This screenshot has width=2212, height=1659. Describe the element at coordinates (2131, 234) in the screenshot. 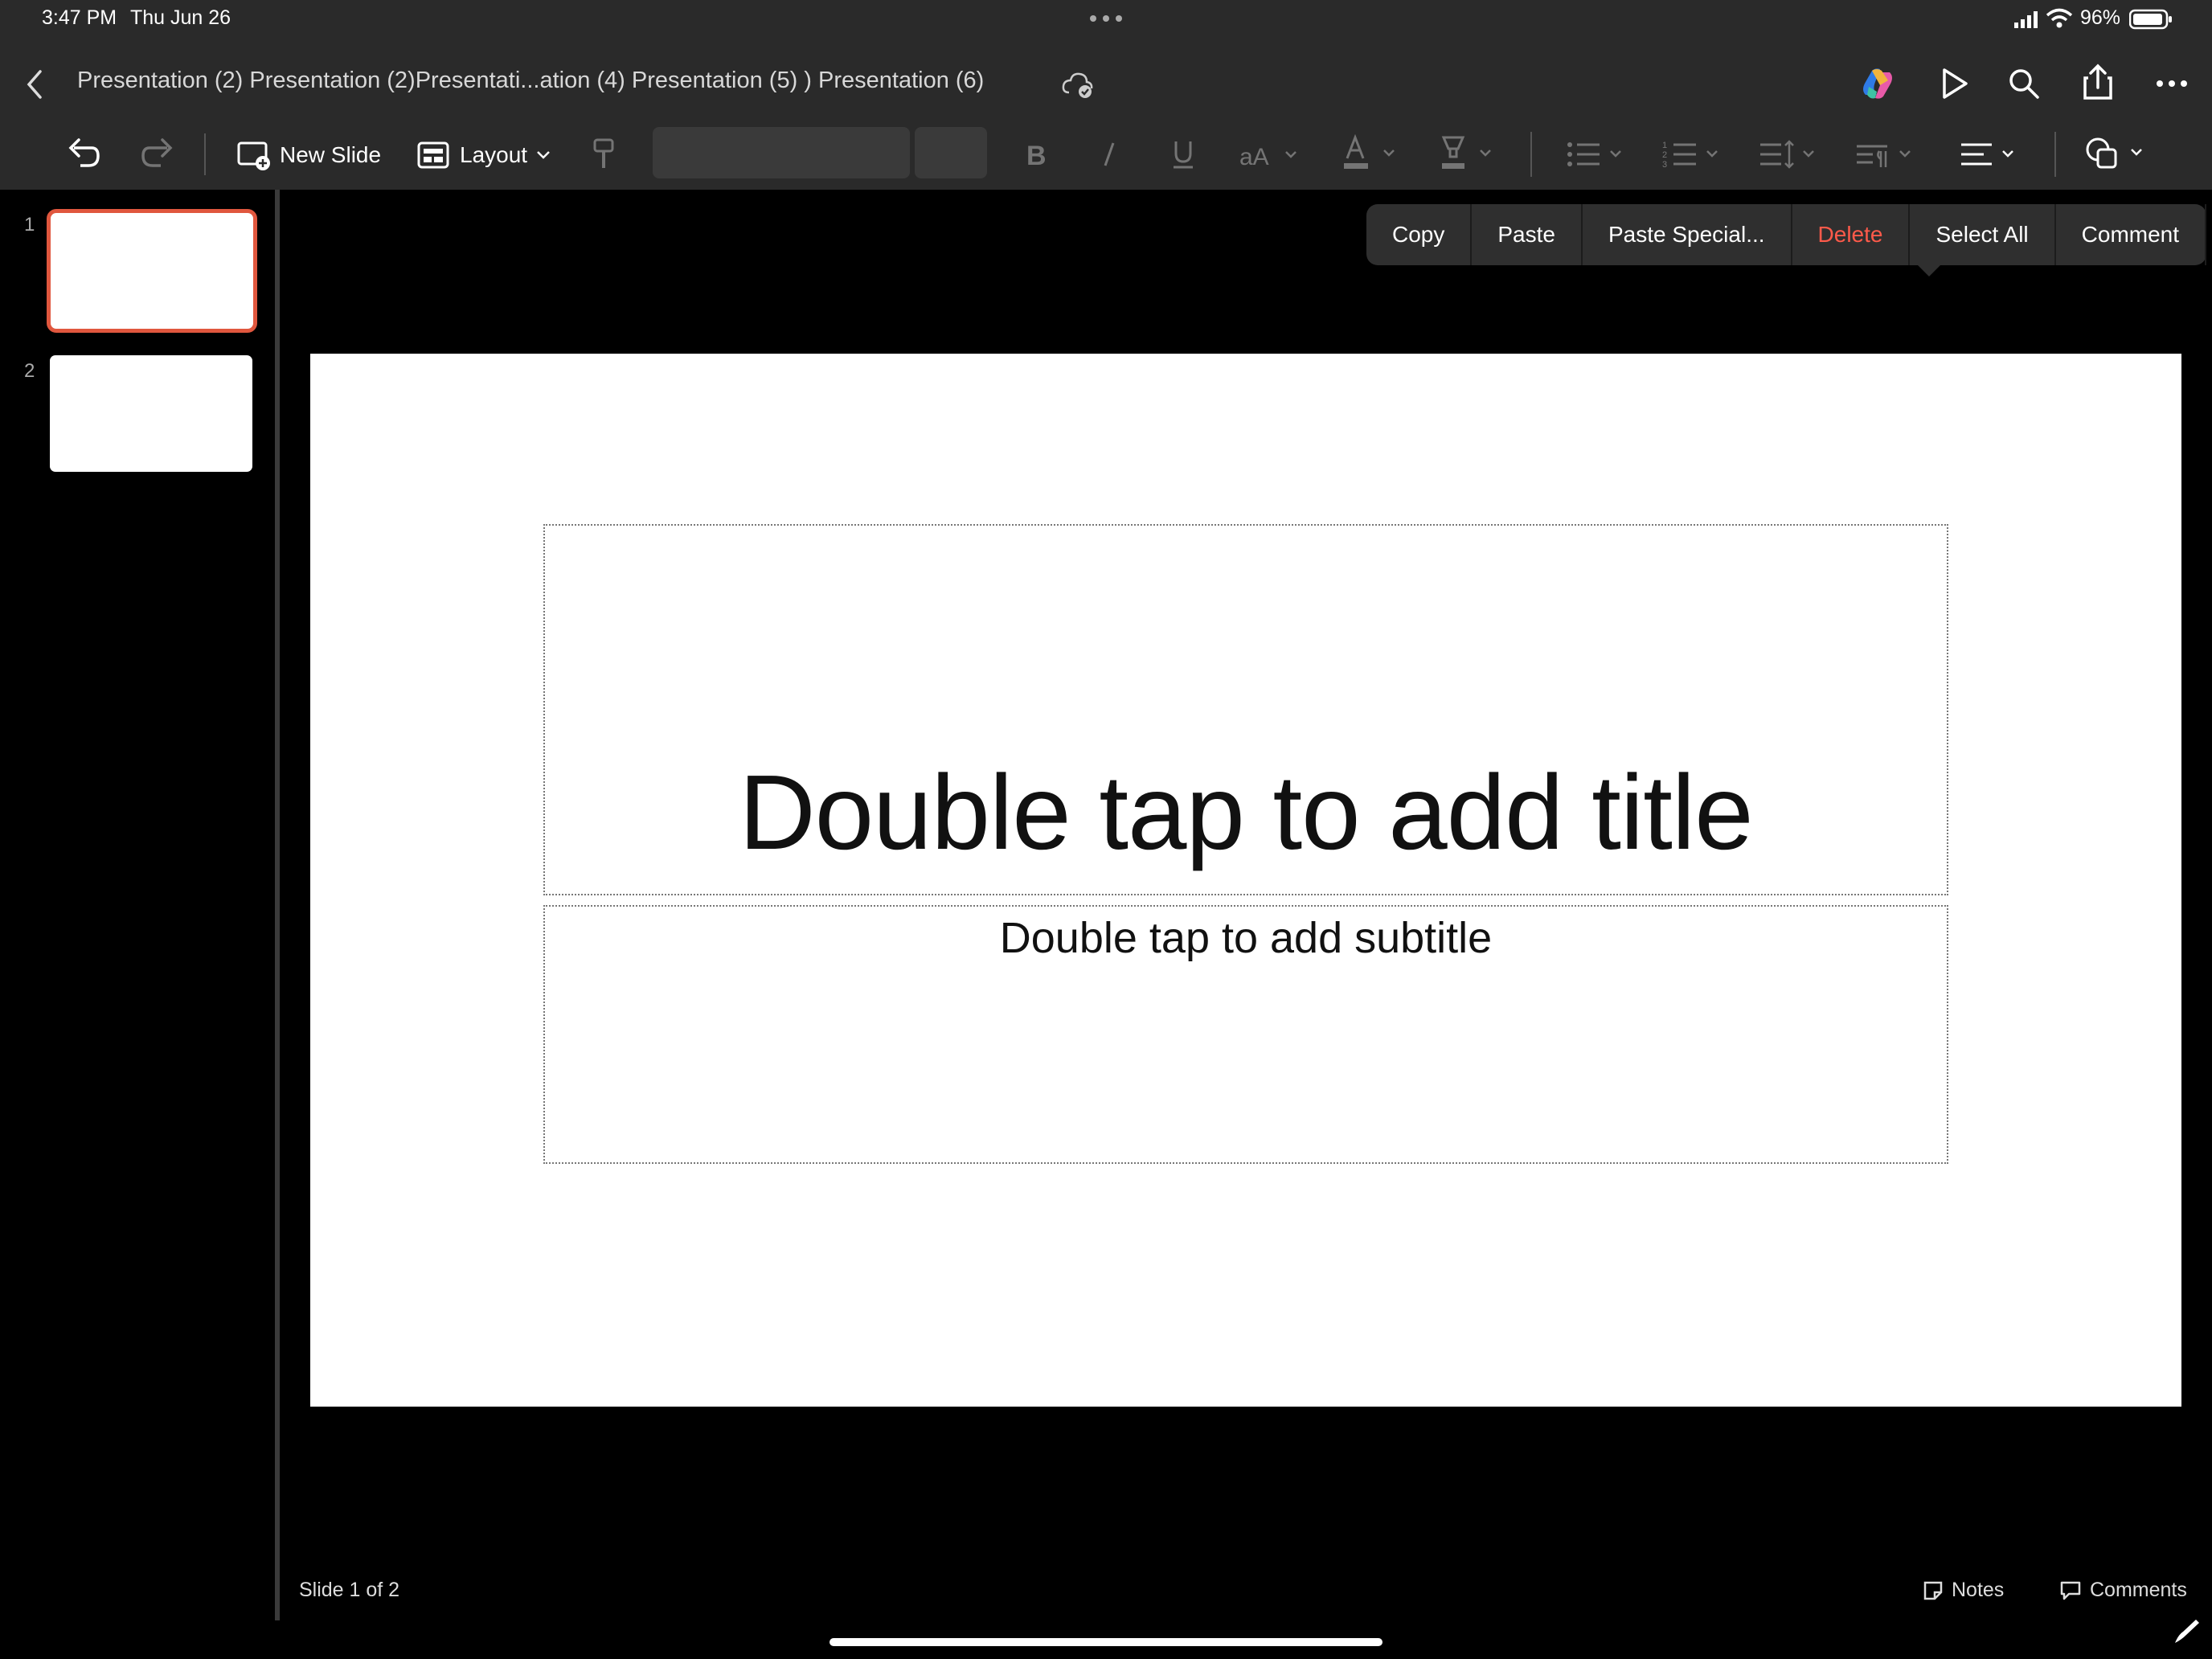

I see `comment-menu-item: Comment` at that location.